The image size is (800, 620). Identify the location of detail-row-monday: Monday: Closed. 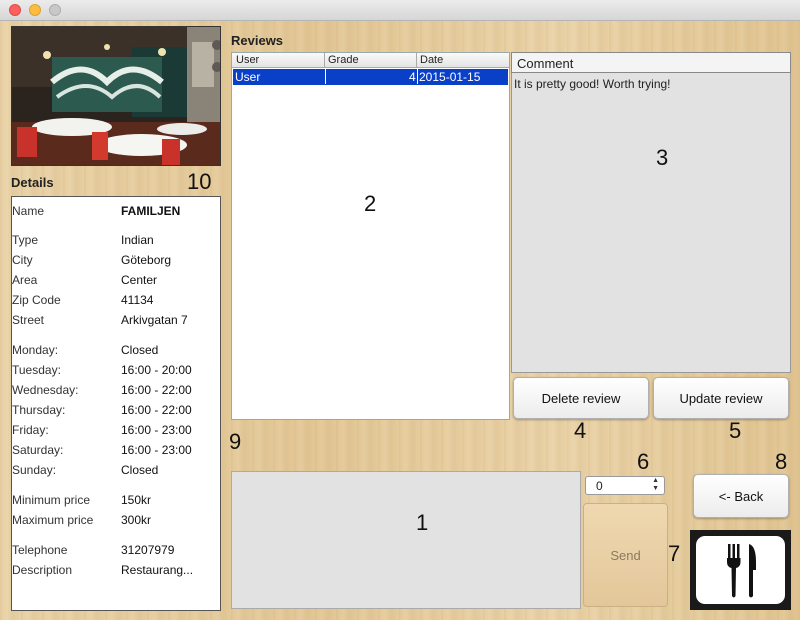
(116, 351).